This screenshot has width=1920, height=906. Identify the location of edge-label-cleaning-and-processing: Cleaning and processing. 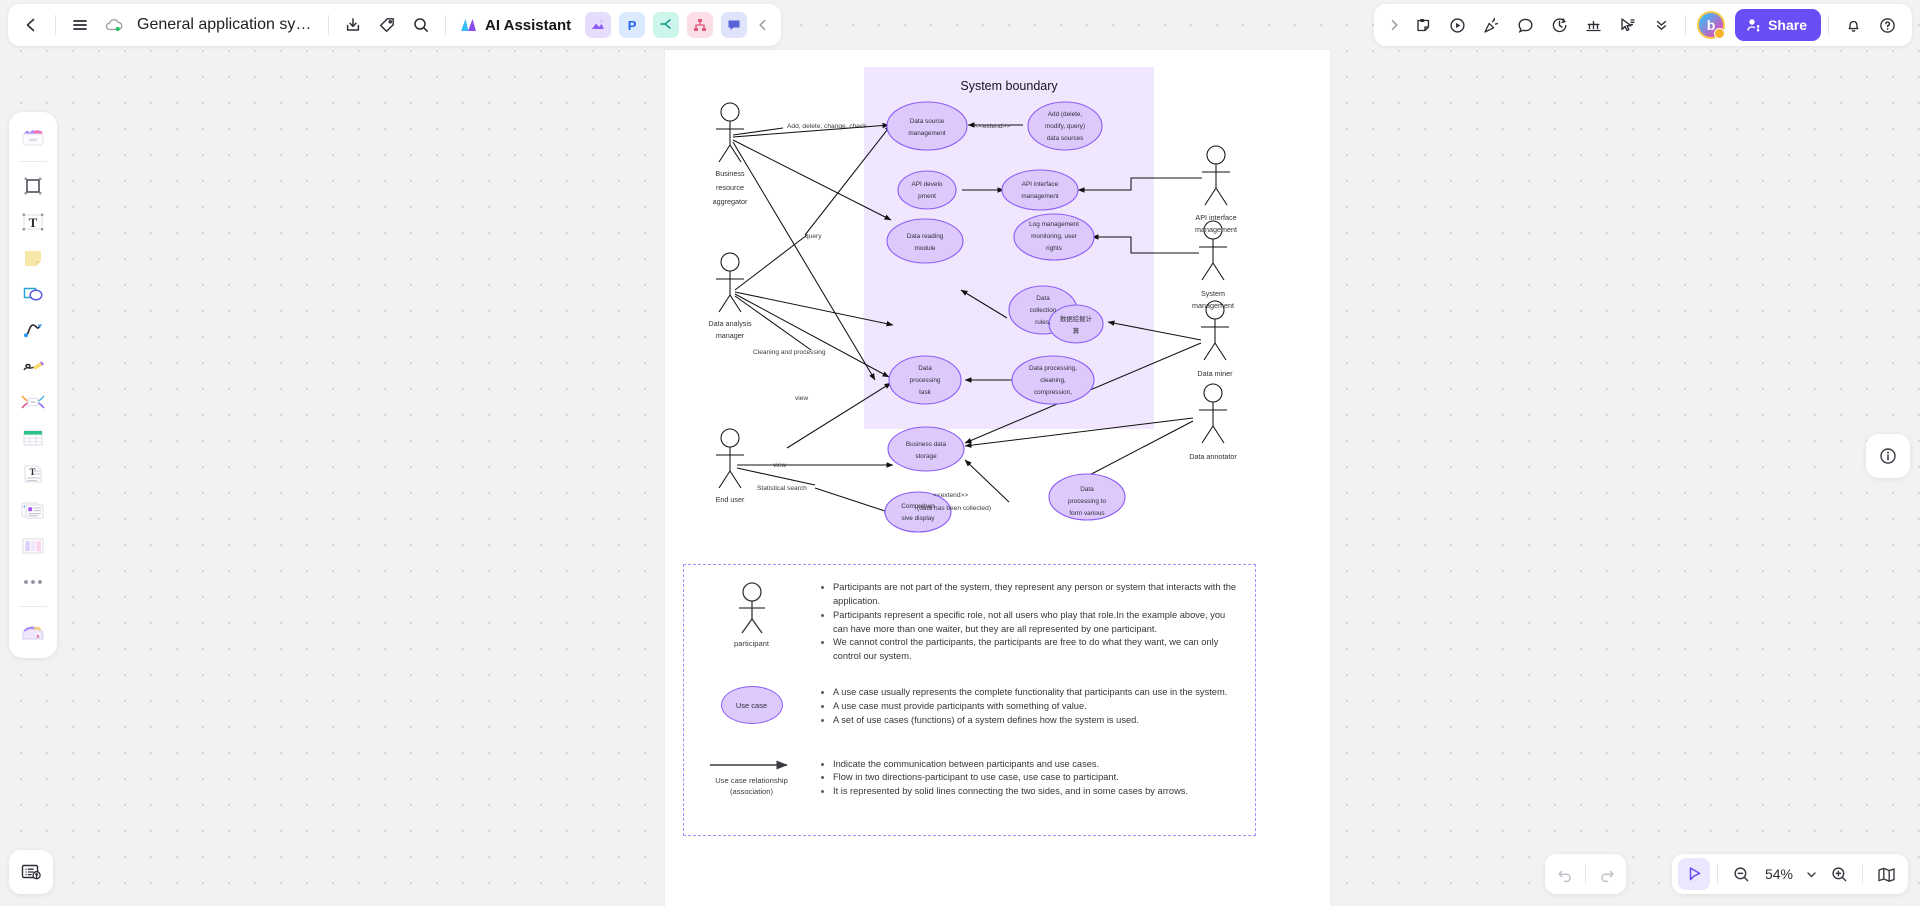
(789, 352).